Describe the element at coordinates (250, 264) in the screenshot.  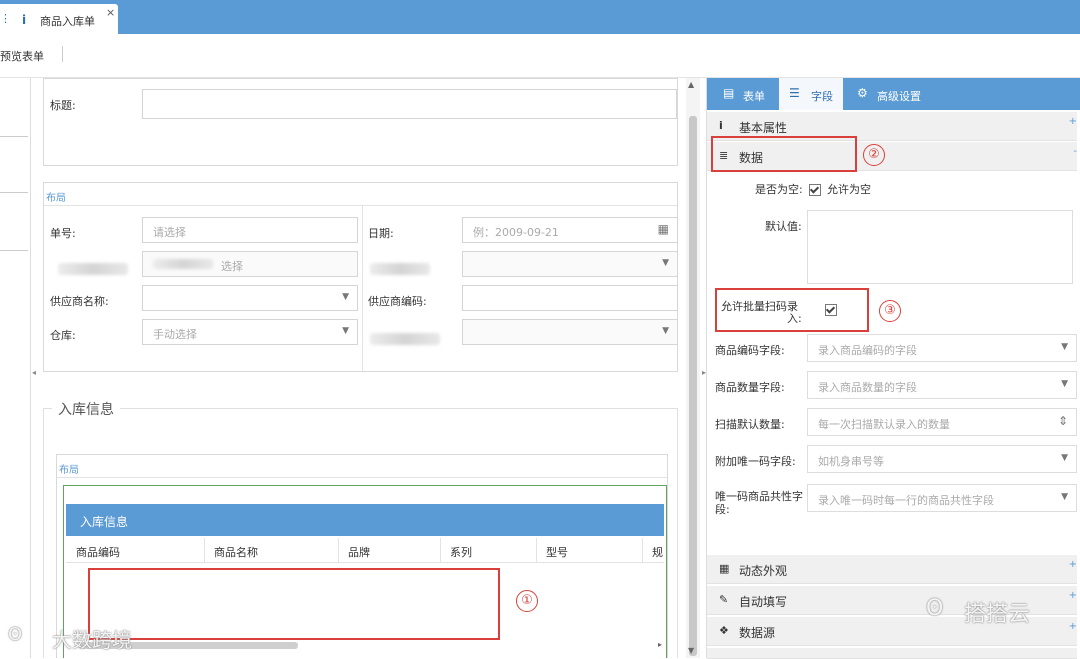
I see `blurred-select-field: 选择` at that location.